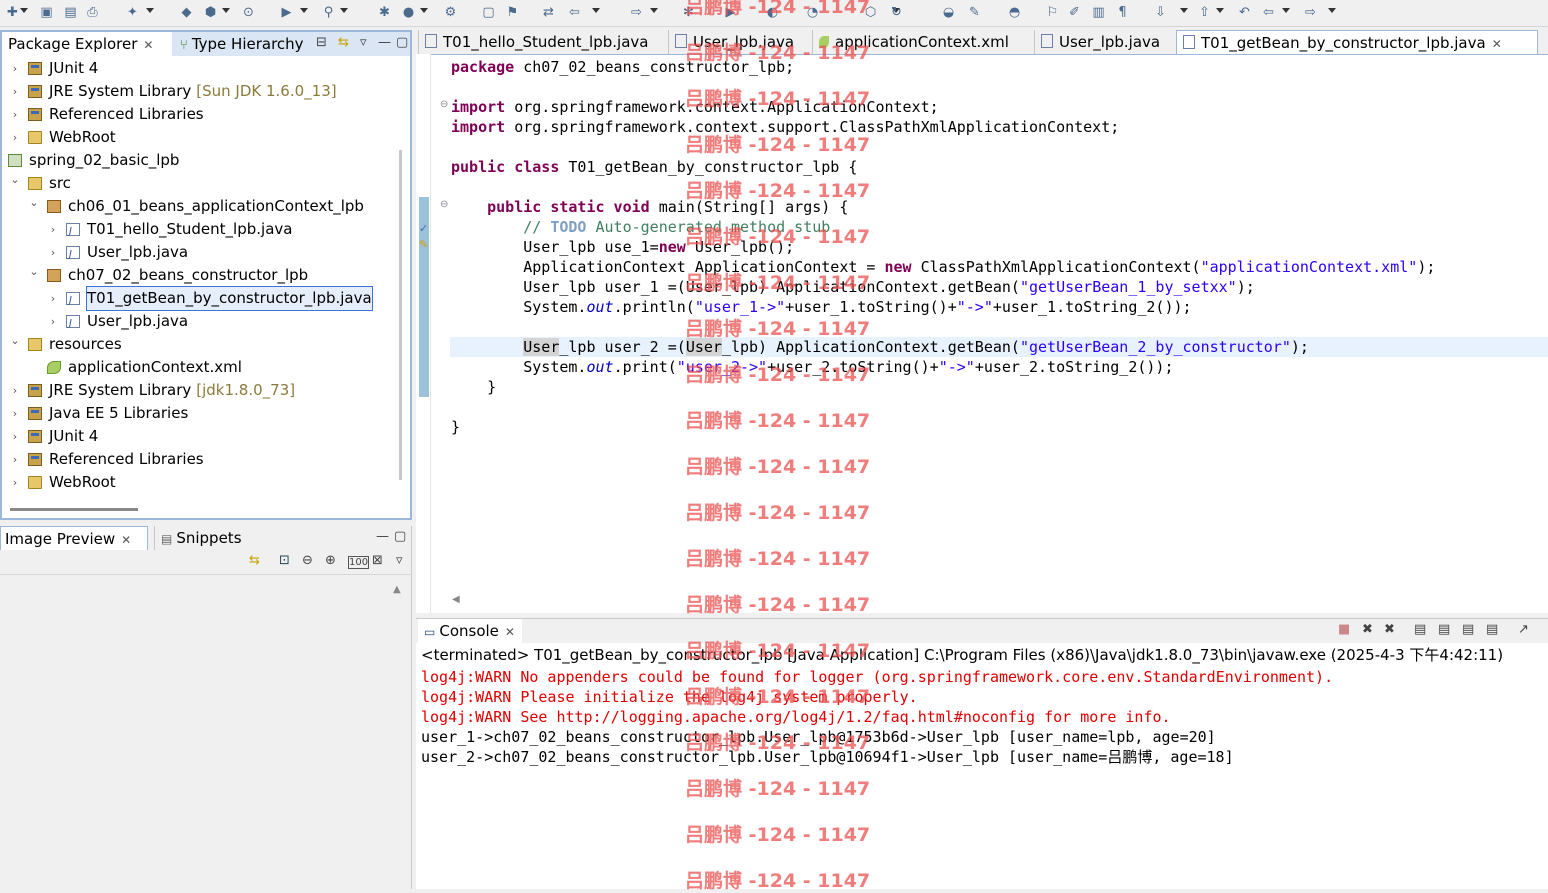 The width and height of the screenshot is (1548, 893). Describe the element at coordinates (408, 12) in the screenshot. I see `run-icon: ●` at that location.